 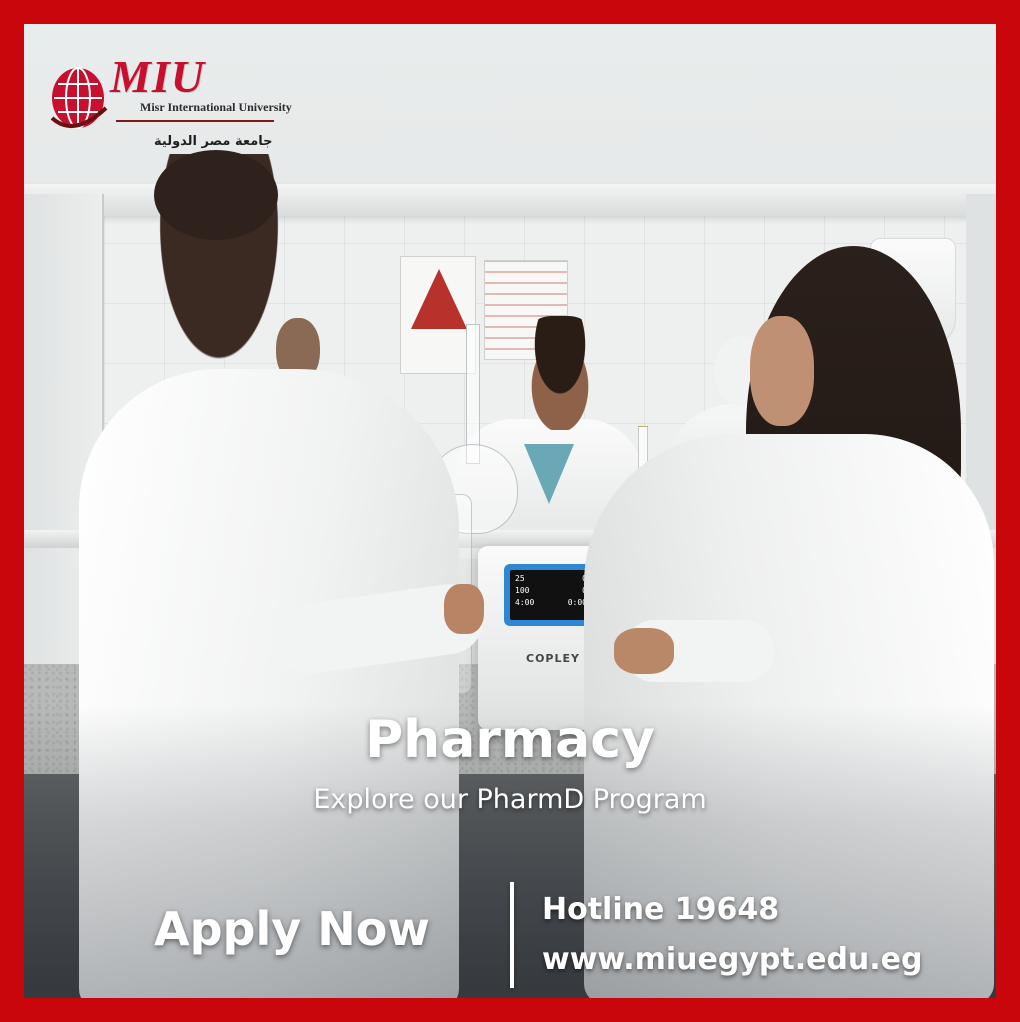 I want to click on logo-name-english: Misr International University, so click(x=216, y=107).